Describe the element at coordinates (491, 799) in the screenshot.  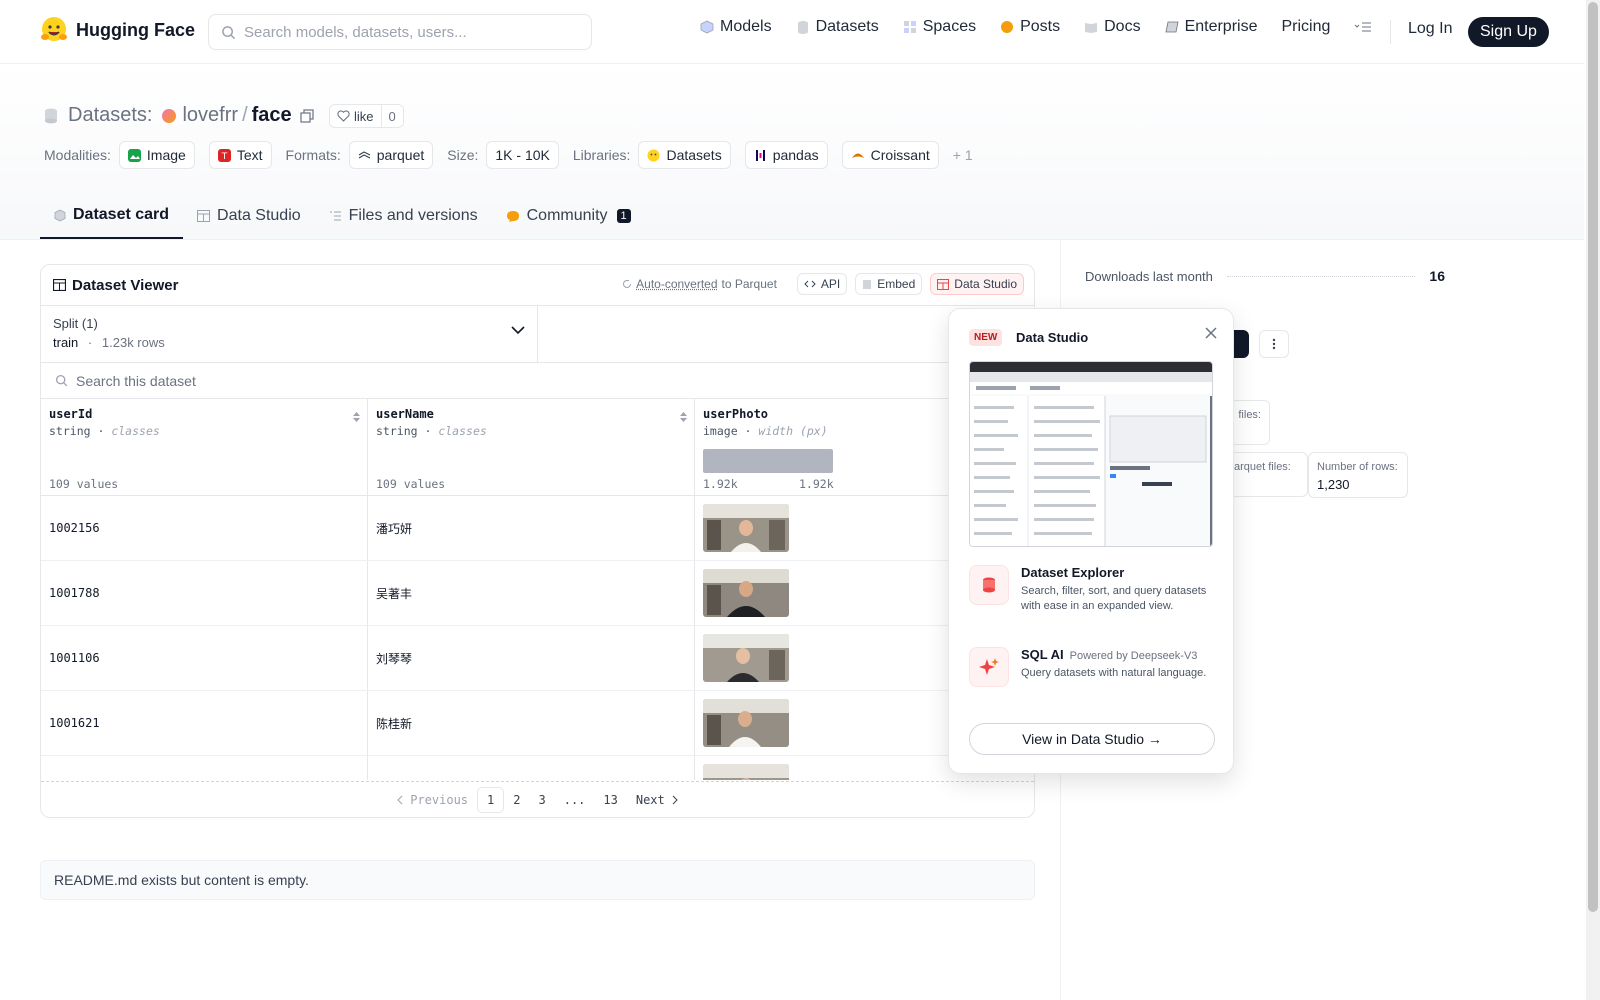
I see `pager-page: 1` at that location.